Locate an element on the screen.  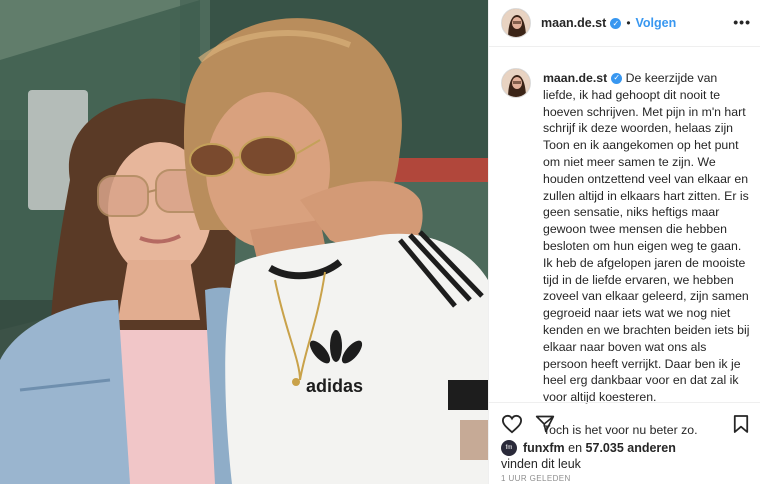
shirt-brand-text: adidas is located at coordinates (334, 386).